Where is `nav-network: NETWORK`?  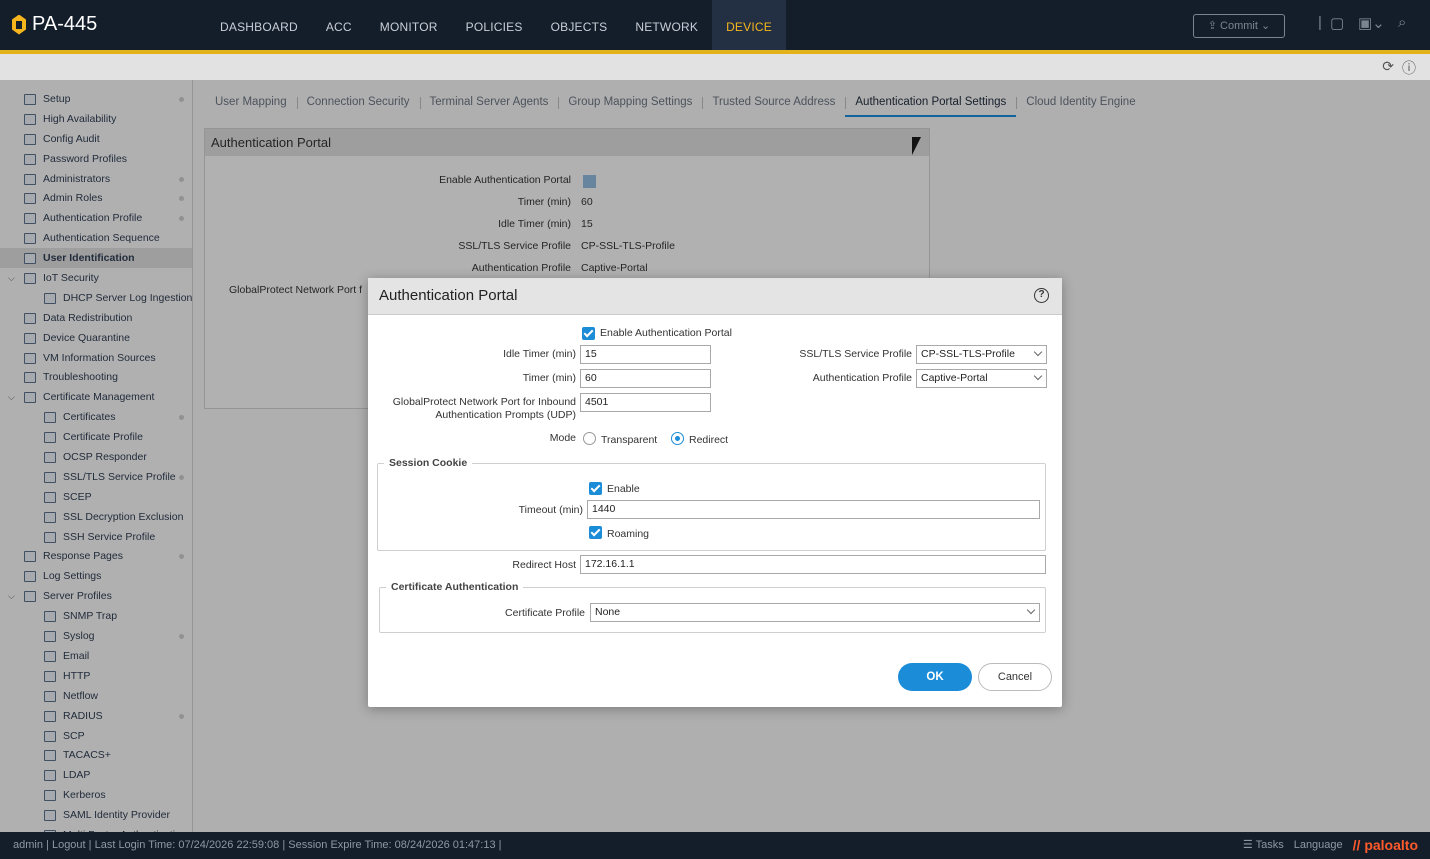
nav-network: NETWORK is located at coordinates (666, 25).